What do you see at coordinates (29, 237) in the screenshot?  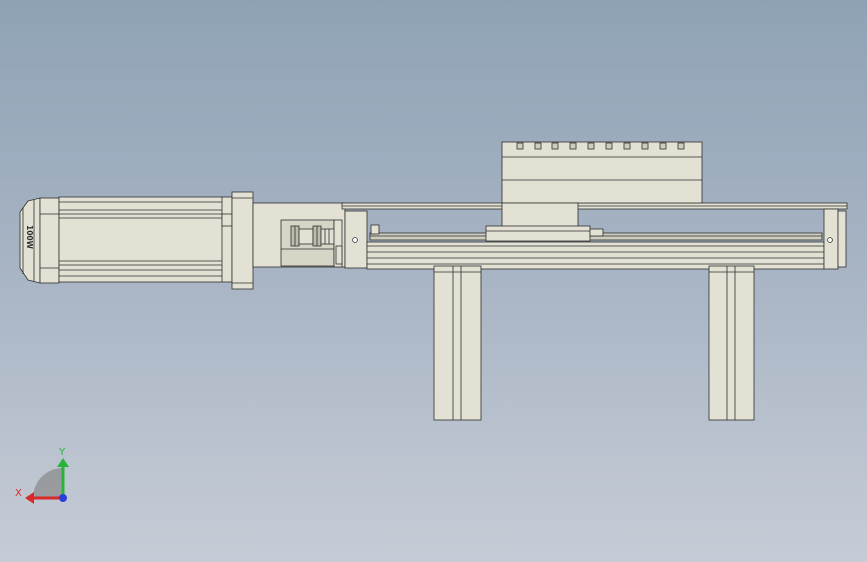 I see `motor-label: 100W` at bounding box center [29, 237].